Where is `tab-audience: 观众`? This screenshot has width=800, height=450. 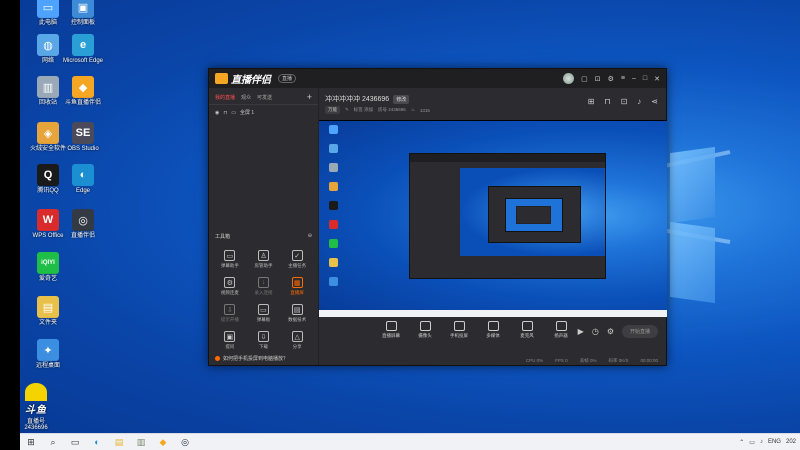 tab-audience: 观众 is located at coordinates (246, 97).